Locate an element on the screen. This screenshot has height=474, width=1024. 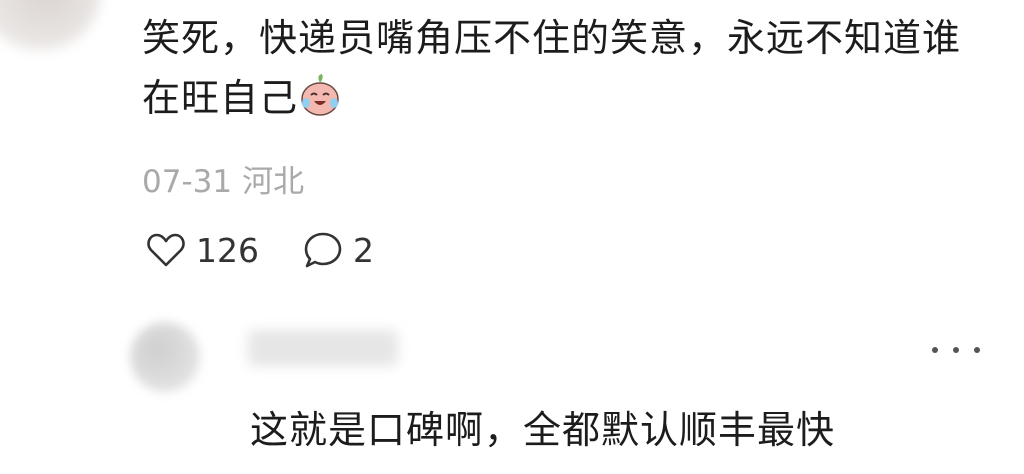
speech-bubble-icon is located at coordinates (323, 250).